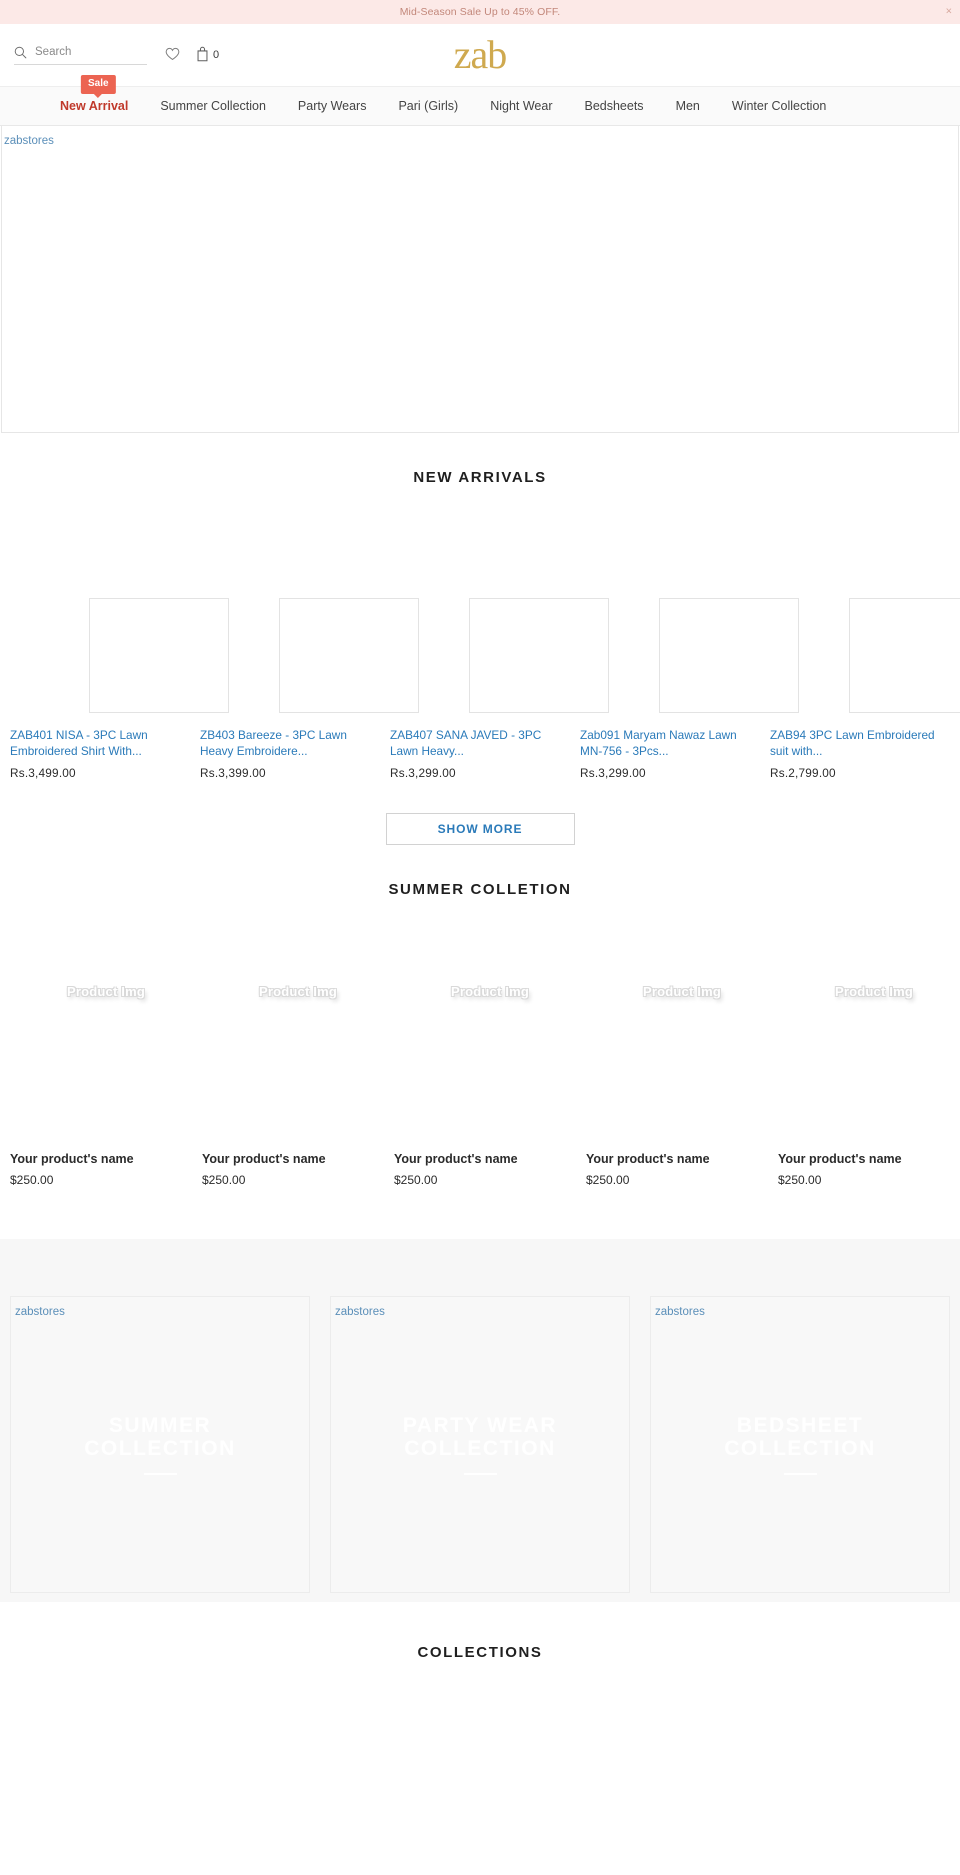 The image size is (960, 1875). I want to click on wishlist-button, so click(172, 55).